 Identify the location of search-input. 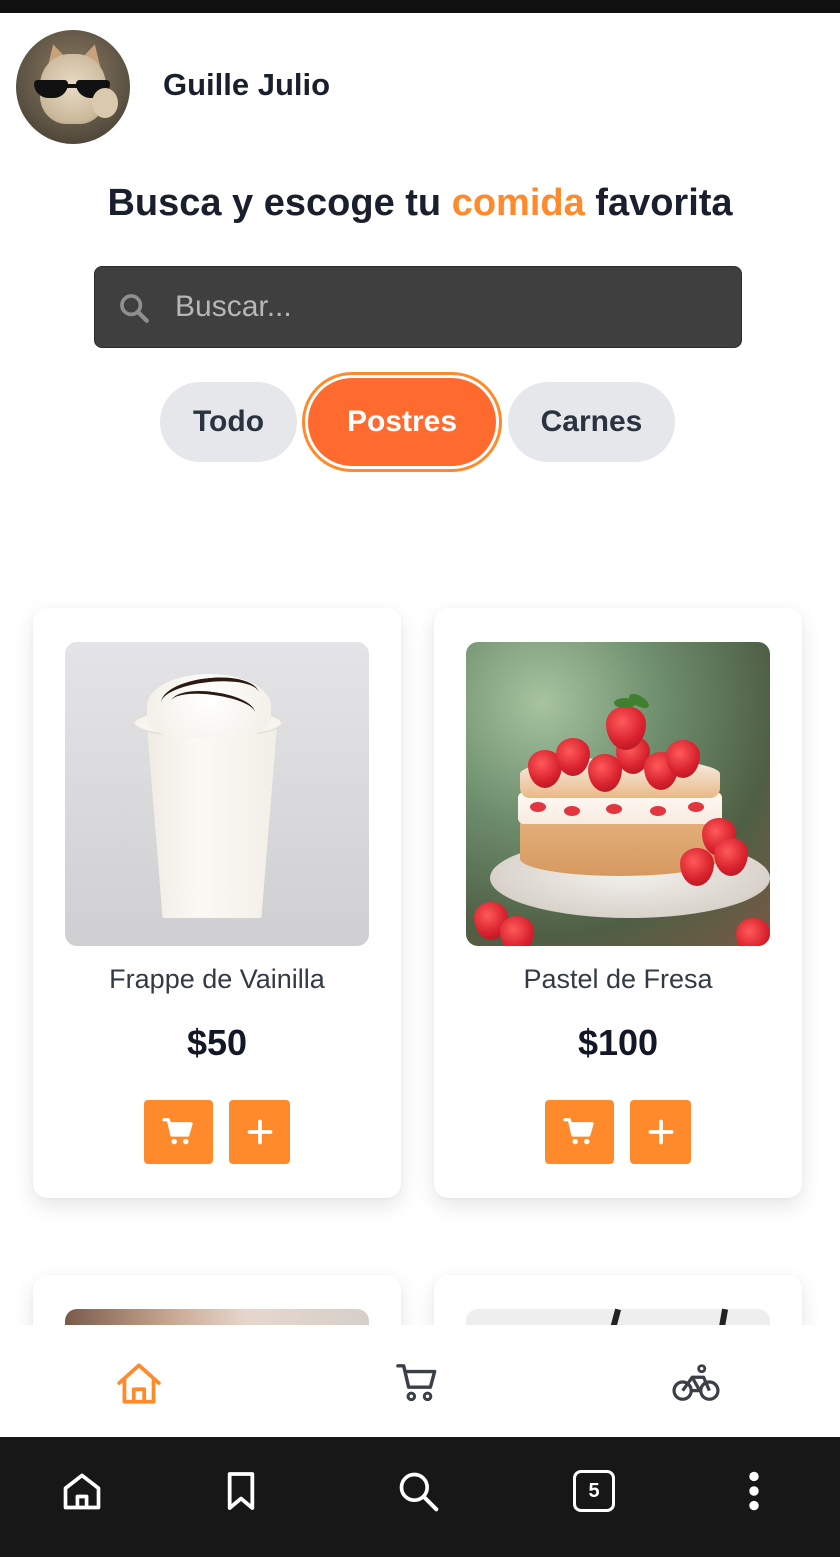
(445, 307).